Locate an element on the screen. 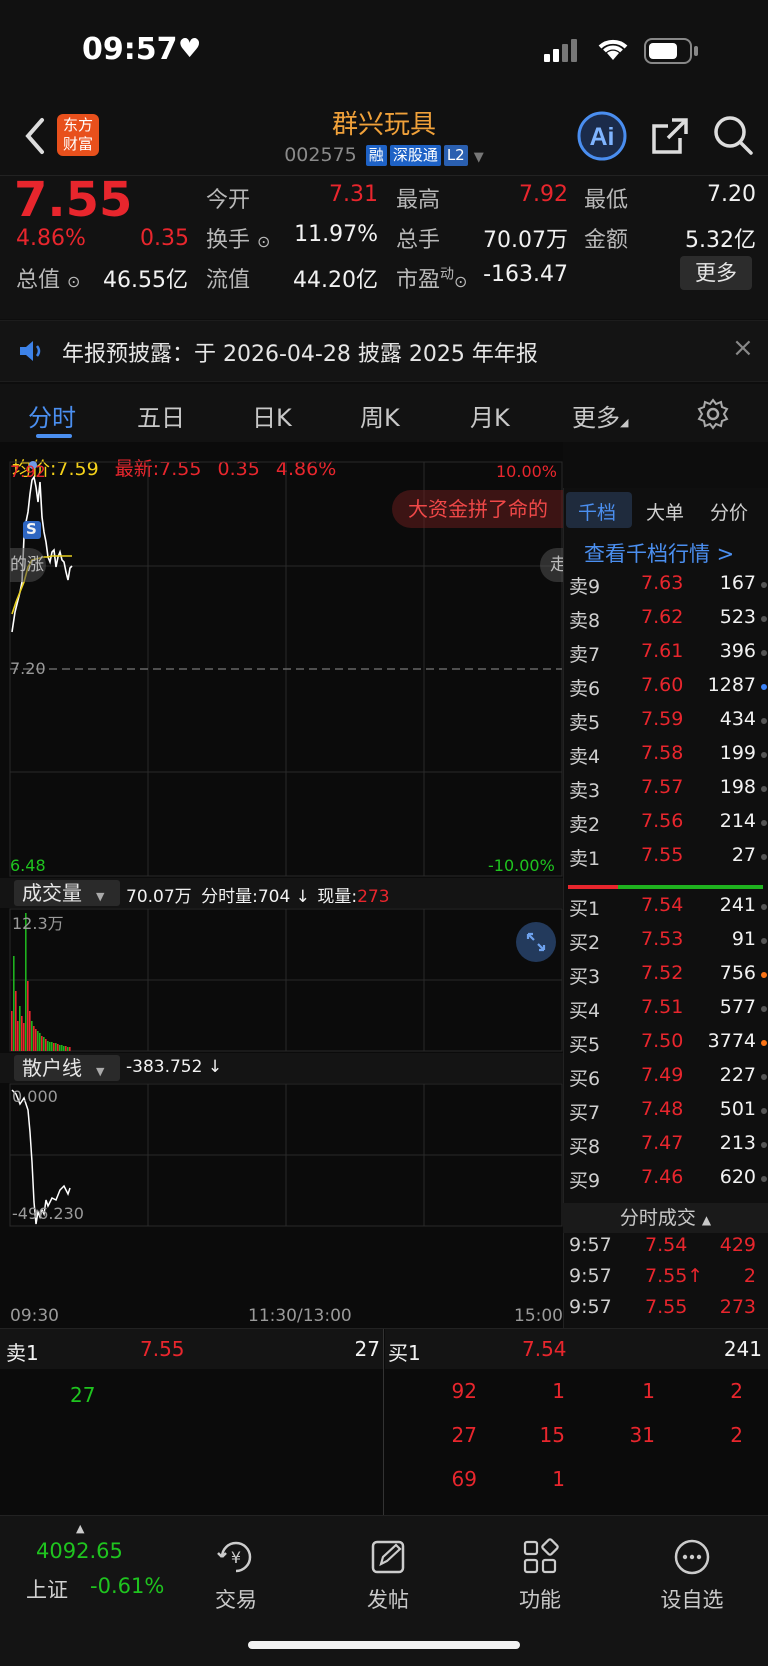 Image resolution: width=768 pixels, height=1666 pixels. tag-margin: 融 is located at coordinates (376, 155).